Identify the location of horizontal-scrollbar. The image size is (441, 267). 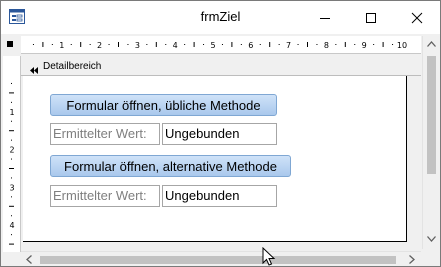
(221, 258).